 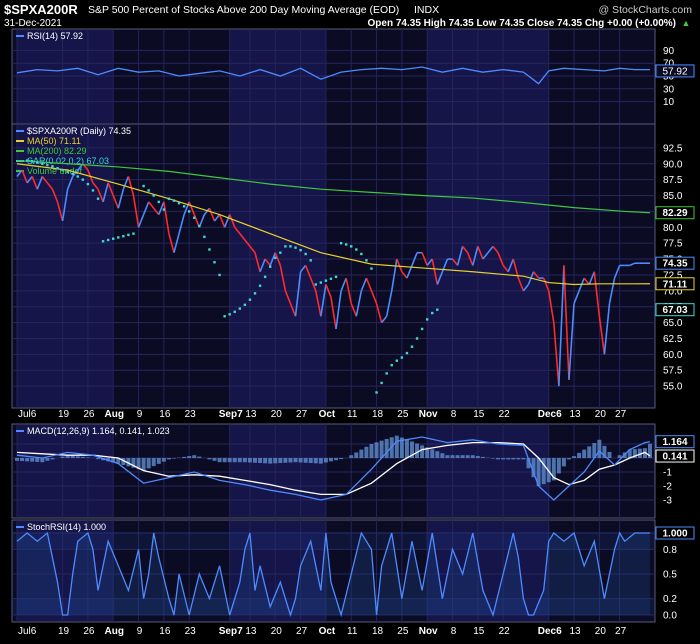 I want to click on y-tick-label: 0.5, so click(x=670, y=575).